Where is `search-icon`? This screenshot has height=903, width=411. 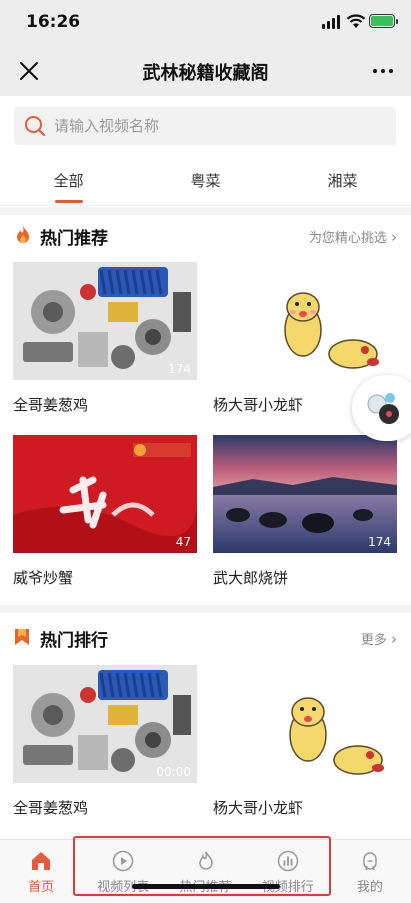
search-icon is located at coordinates (35, 126).